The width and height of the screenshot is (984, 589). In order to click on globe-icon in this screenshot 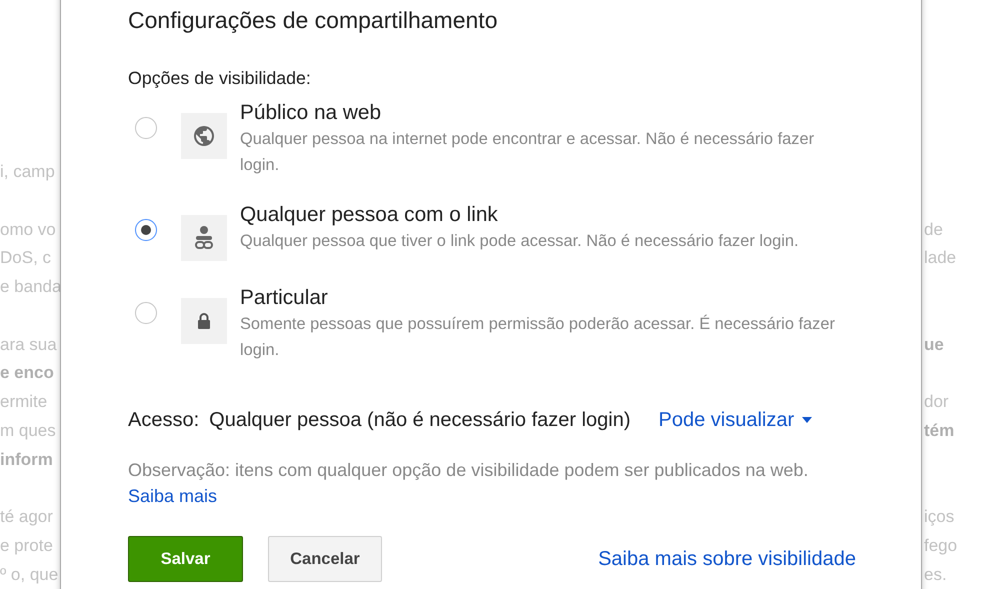, I will do `click(204, 136)`.